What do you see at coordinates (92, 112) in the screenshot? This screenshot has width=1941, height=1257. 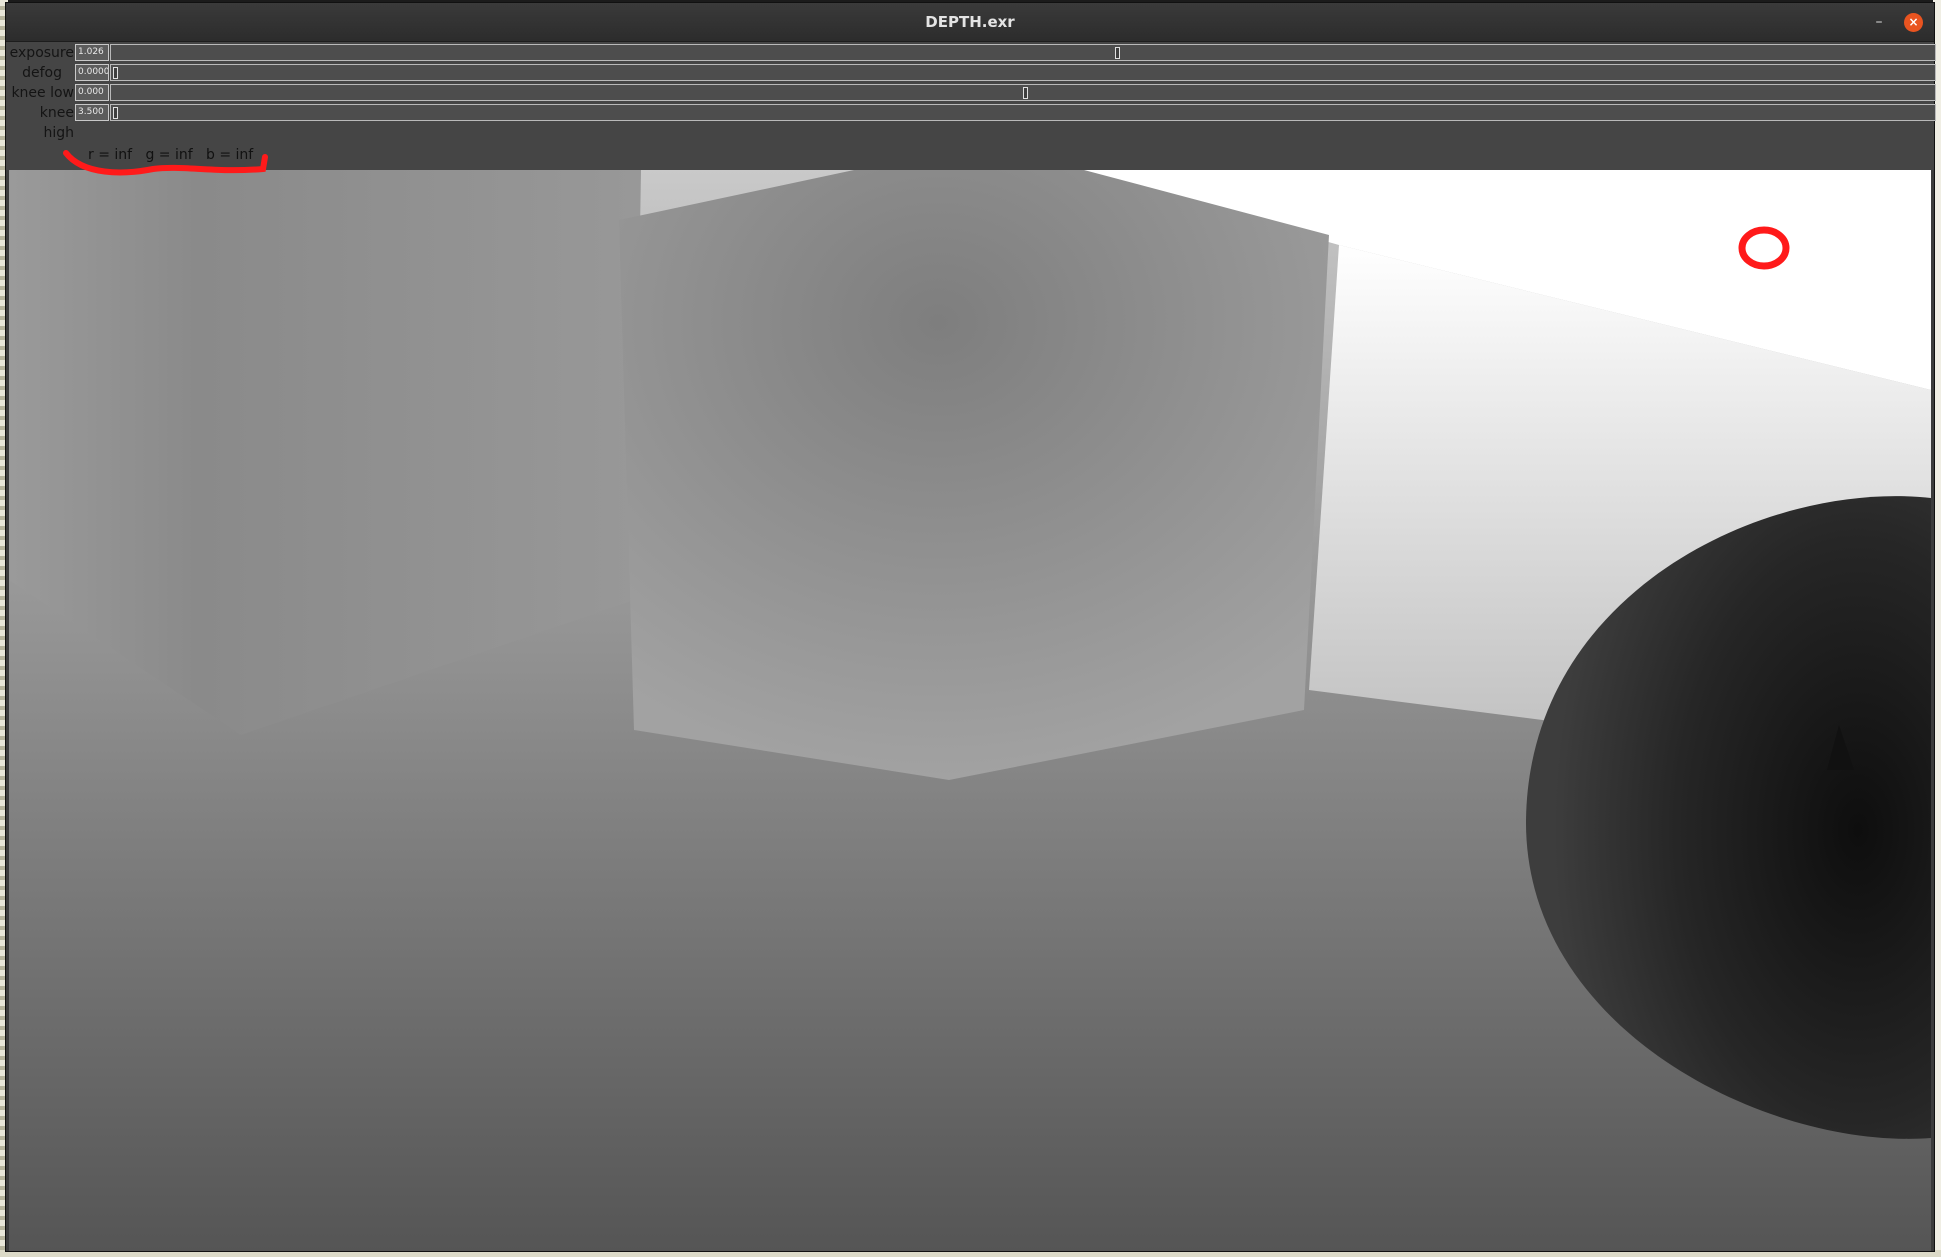 I see `knee-high-value-field: 3.500` at bounding box center [92, 112].